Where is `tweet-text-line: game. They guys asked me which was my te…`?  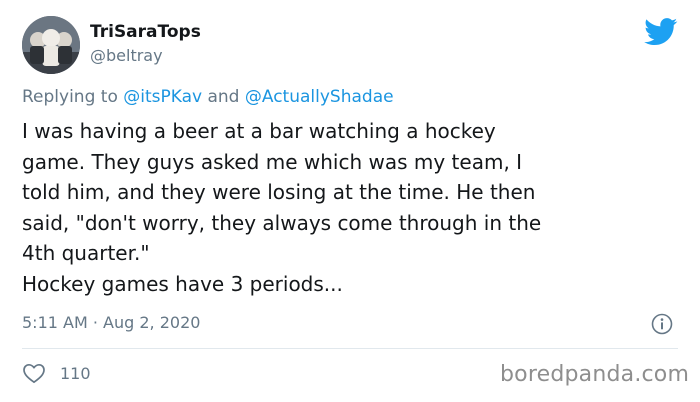 tweet-text-line: game. They guys asked me which was my te… is located at coordinates (272, 161).